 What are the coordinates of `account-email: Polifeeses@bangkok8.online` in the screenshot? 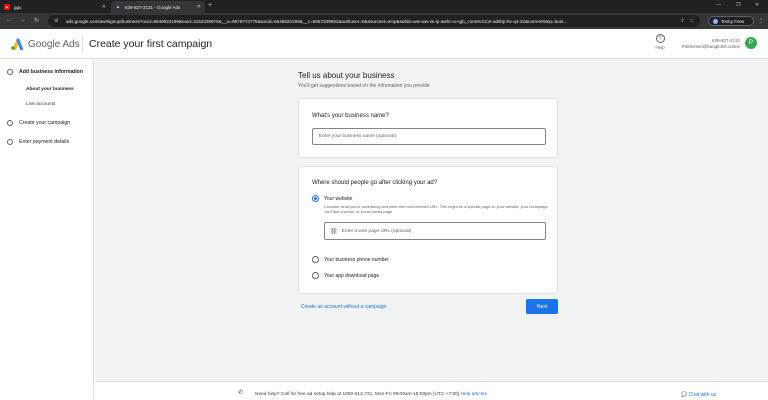 It's located at (710, 46).